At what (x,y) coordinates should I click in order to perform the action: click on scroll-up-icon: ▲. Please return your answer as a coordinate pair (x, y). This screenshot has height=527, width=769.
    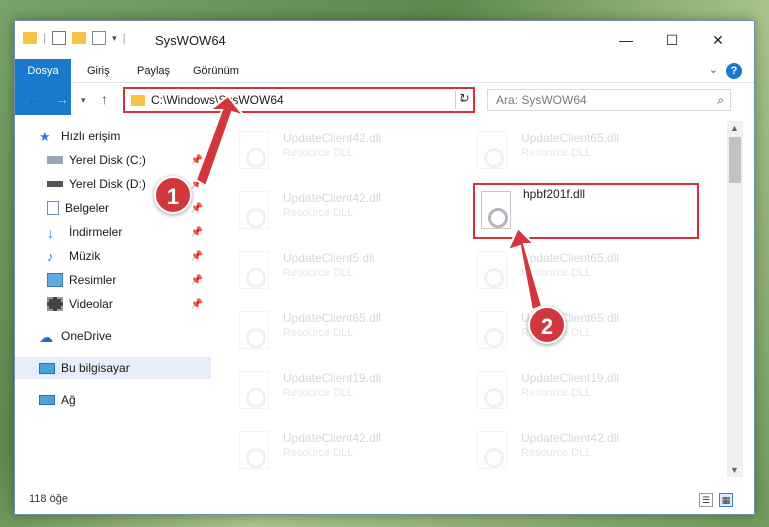
    Looking at the image, I should click on (734, 128).